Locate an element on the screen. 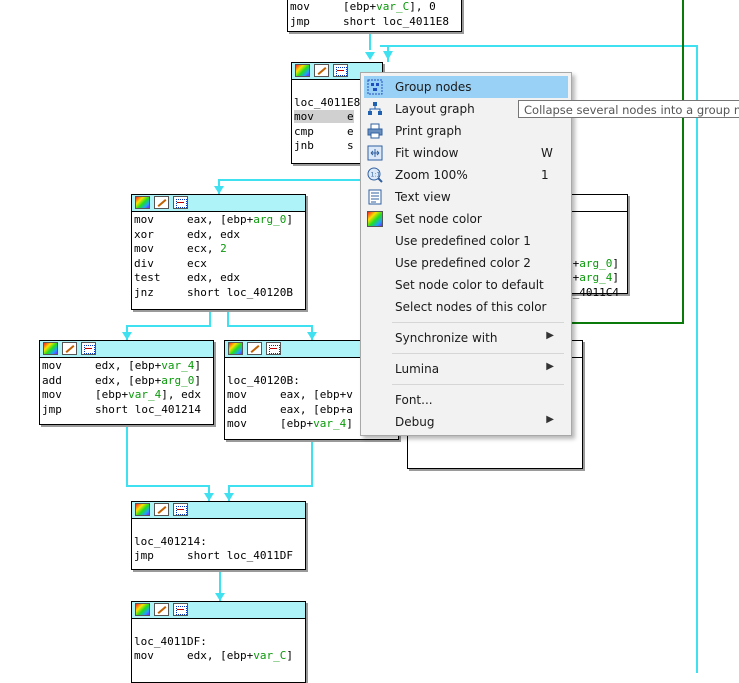 Image resolution: width=739 pixels, height=683 pixels. graph-node-top: mov [ebp+var_C], 0 jmp short loc_4011E8 is located at coordinates (374, 16).